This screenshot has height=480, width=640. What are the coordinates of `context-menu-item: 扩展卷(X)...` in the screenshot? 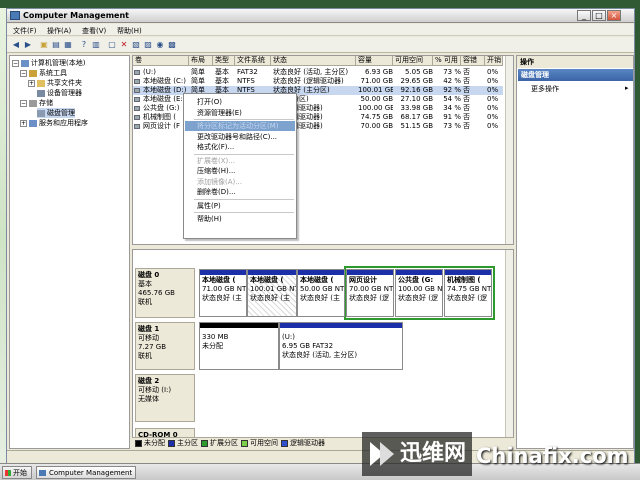 It's located at (240, 161).